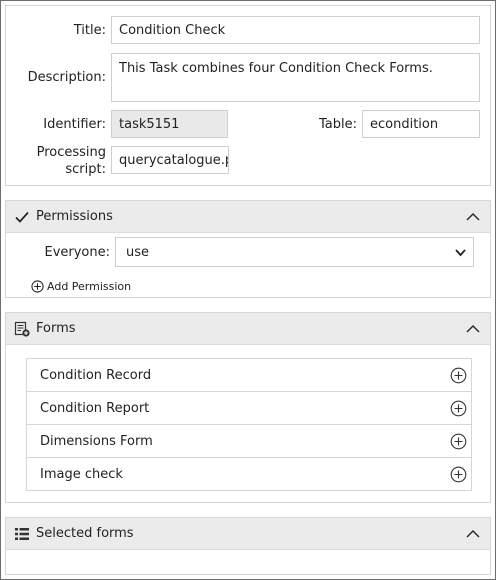 This screenshot has height=580, width=496. Describe the element at coordinates (294, 252) in the screenshot. I see `everyone-permission-select: use` at that location.